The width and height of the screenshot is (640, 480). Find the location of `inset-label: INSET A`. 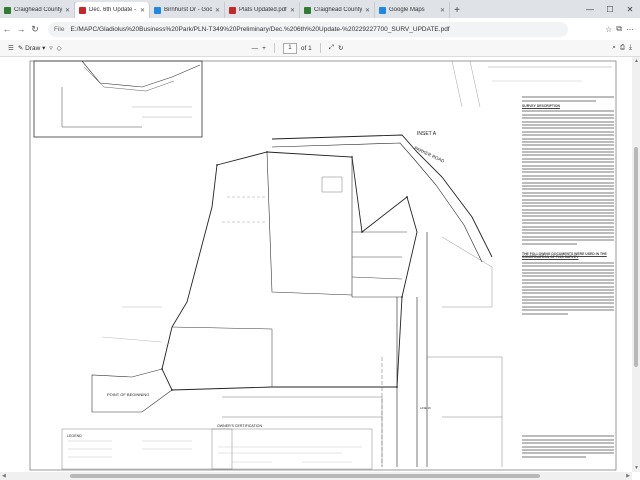

inset-label: INSET A is located at coordinates (427, 134).